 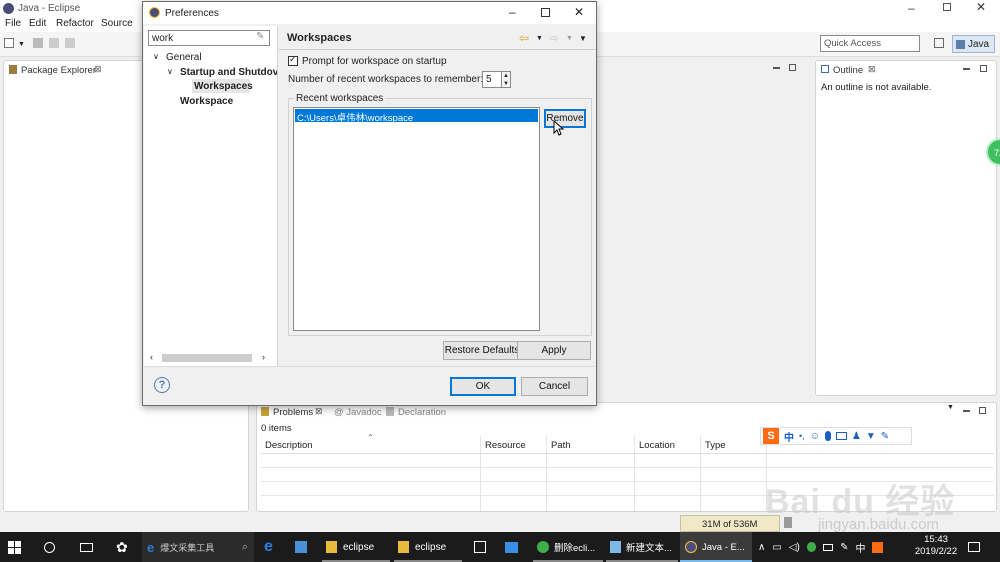 What do you see at coordinates (524, 38) in the screenshot?
I see `back-arrow-icon: ⇦` at bounding box center [524, 38].